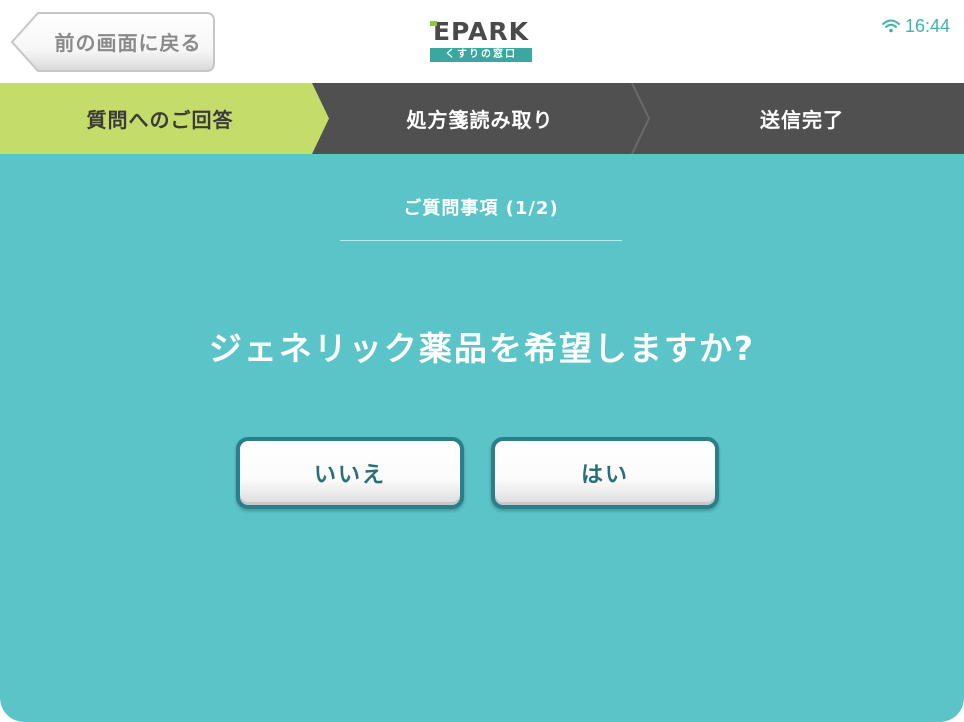  Describe the element at coordinates (604, 475) in the screenshot. I see `answer-yes-label: はい` at that location.